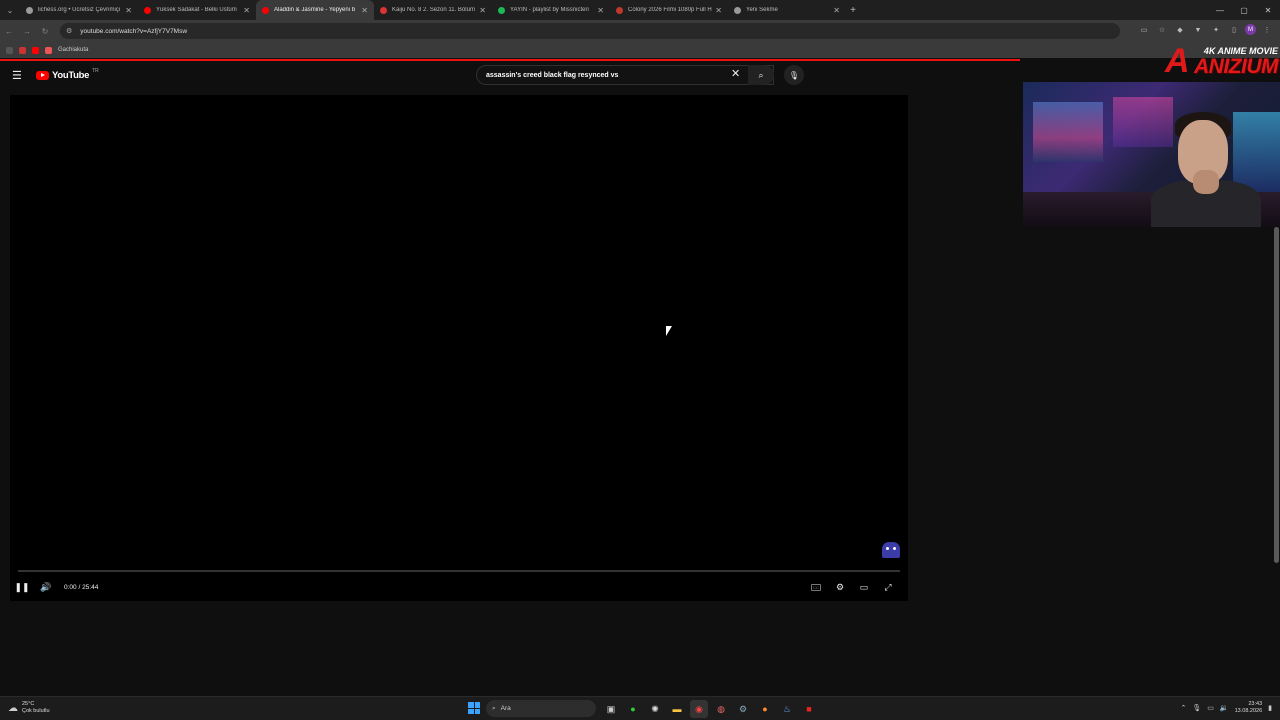 The width and height of the screenshot is (1280, 720). Describe the element at coordinates (677, 709) in the screenshot. I see `file-explorer-icon: ▬` at that location.